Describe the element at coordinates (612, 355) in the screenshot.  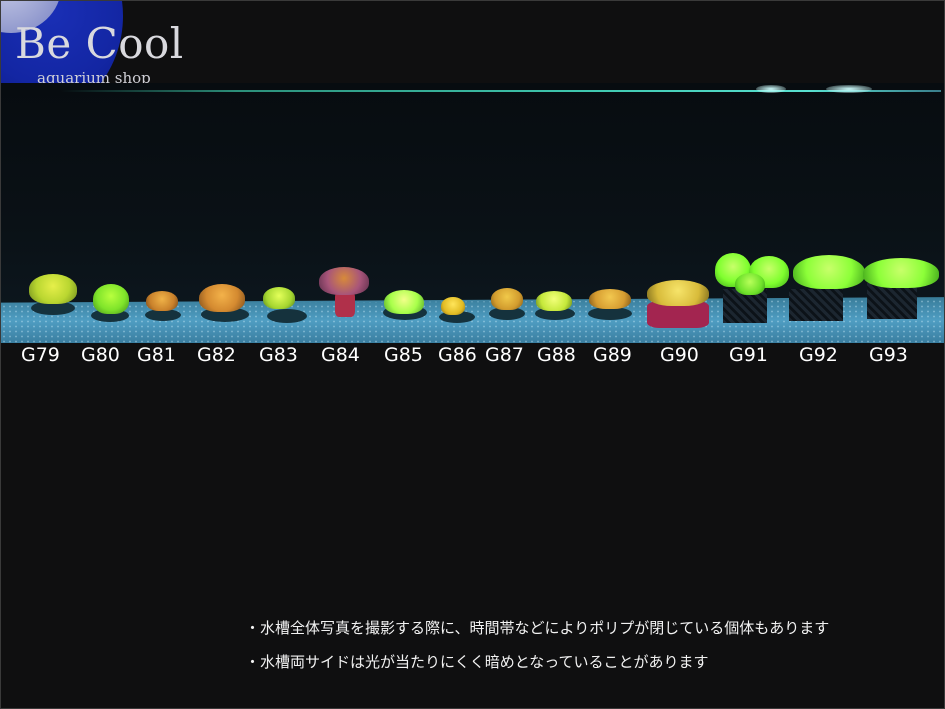
I see `specimen-label-g89: G89` at that location.